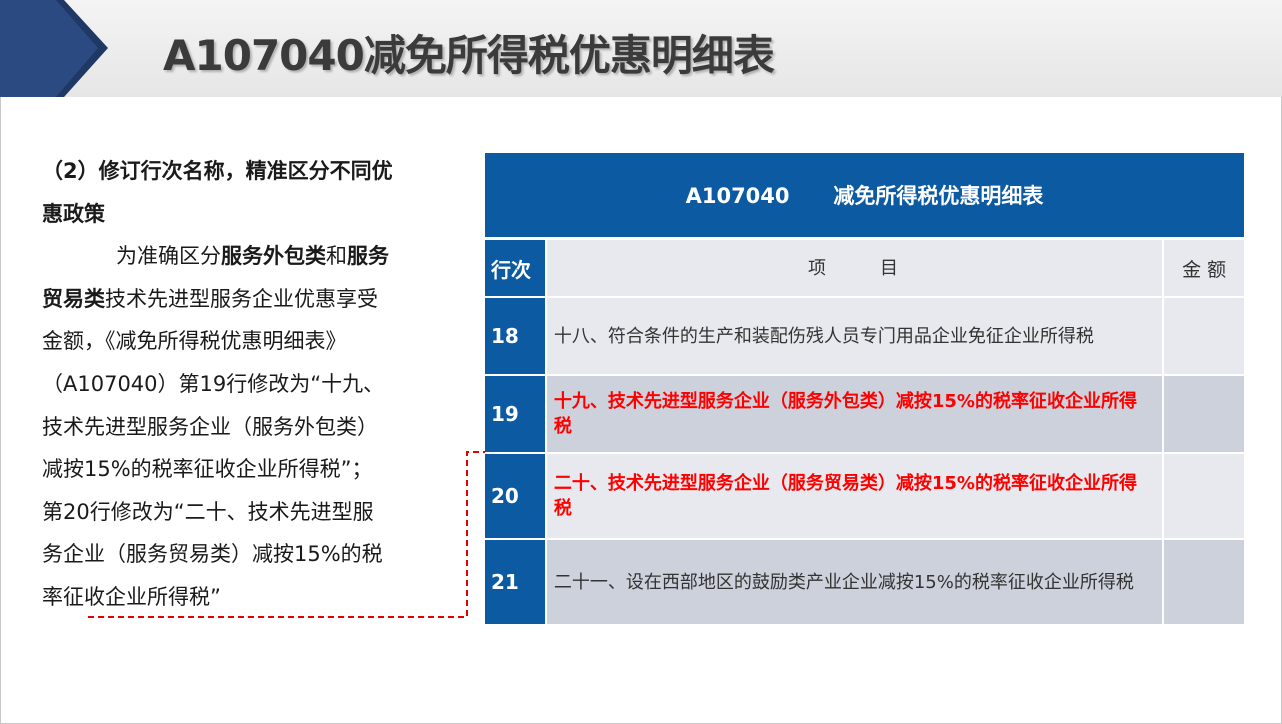  I want to click on text-segment: 技术先进型服务企业优惠享受, so click(241, 298).